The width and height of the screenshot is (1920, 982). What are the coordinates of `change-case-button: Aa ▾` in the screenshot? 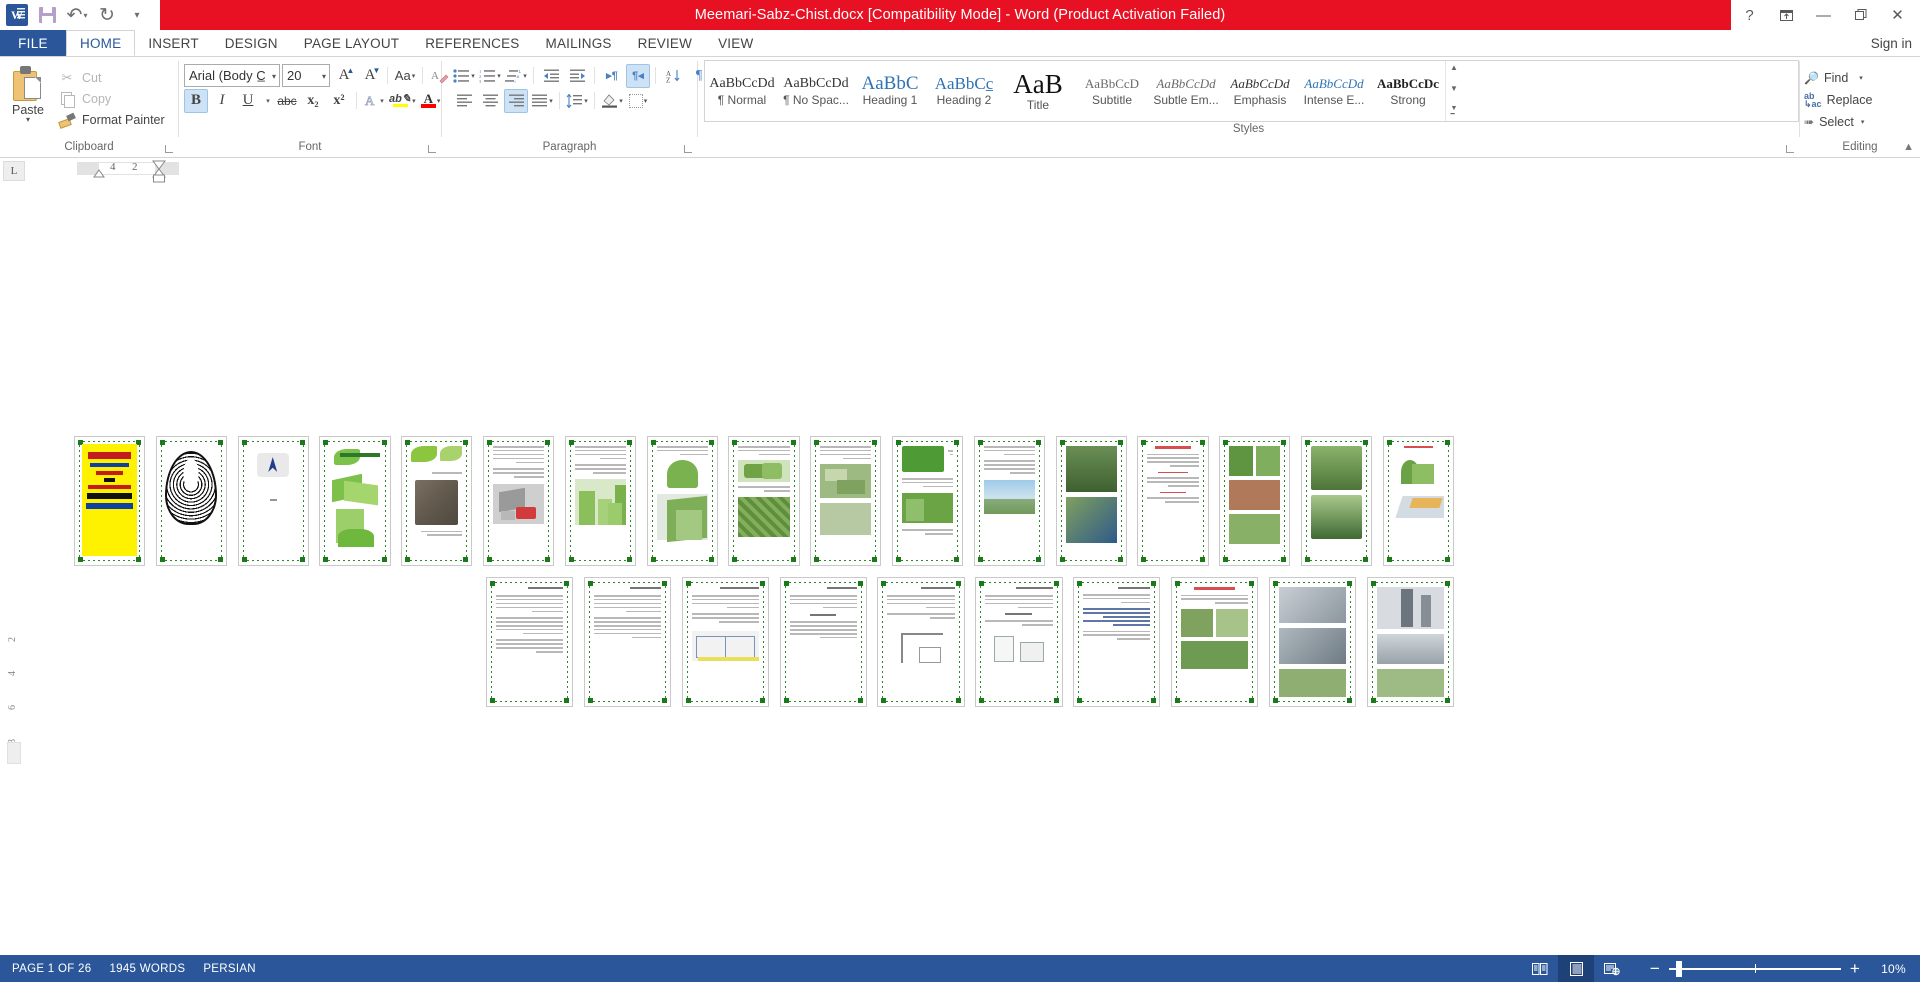 It's located at (405, 76).